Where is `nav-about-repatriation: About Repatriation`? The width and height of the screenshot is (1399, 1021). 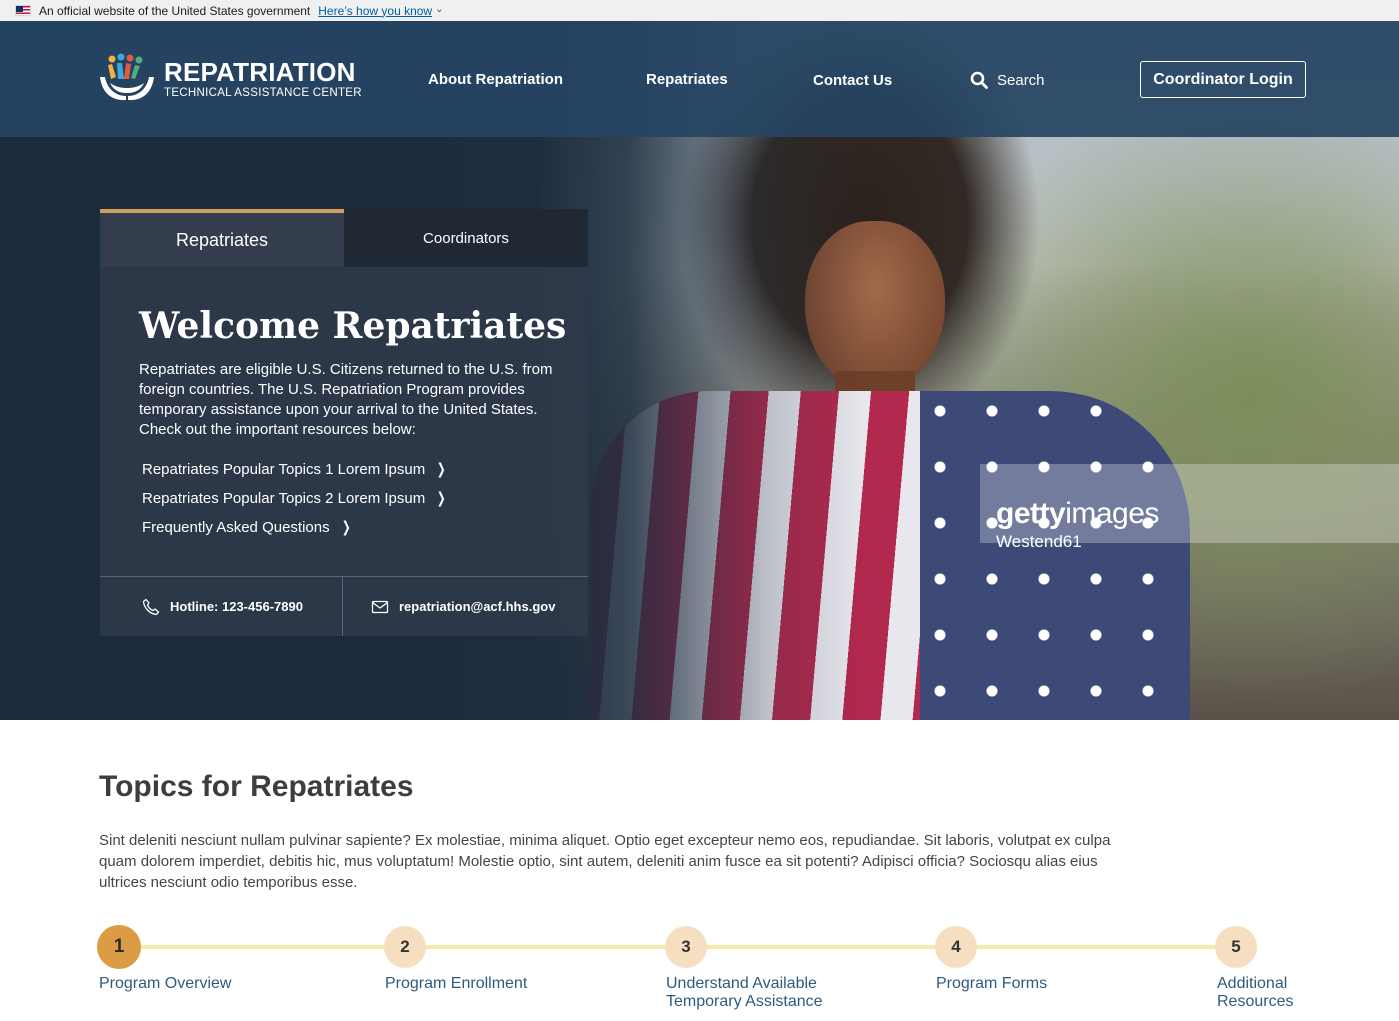 nav-about-repatriation: About Repatriation is located at coordinates (495, 79).